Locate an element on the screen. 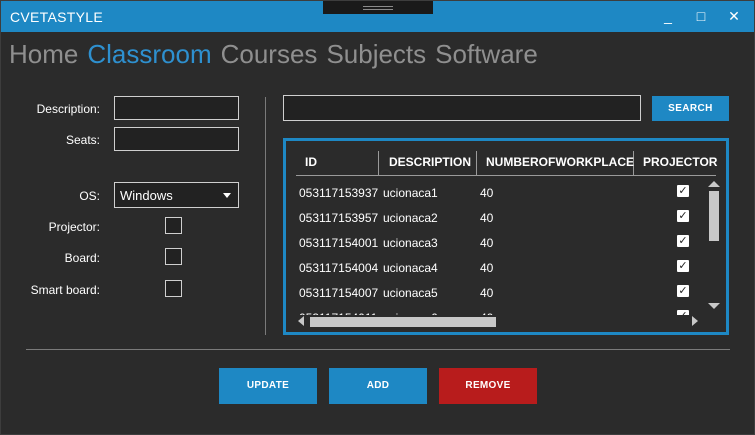  minimize-button: _ is located at coordinates (668, 17).